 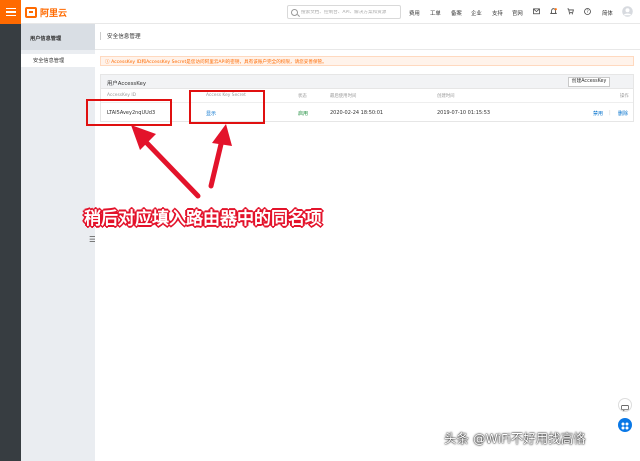 What do you see at coordinates (435, 13) in the screenshot?
I see `nav-tickets: 工单` at bounding box center [435, 13].